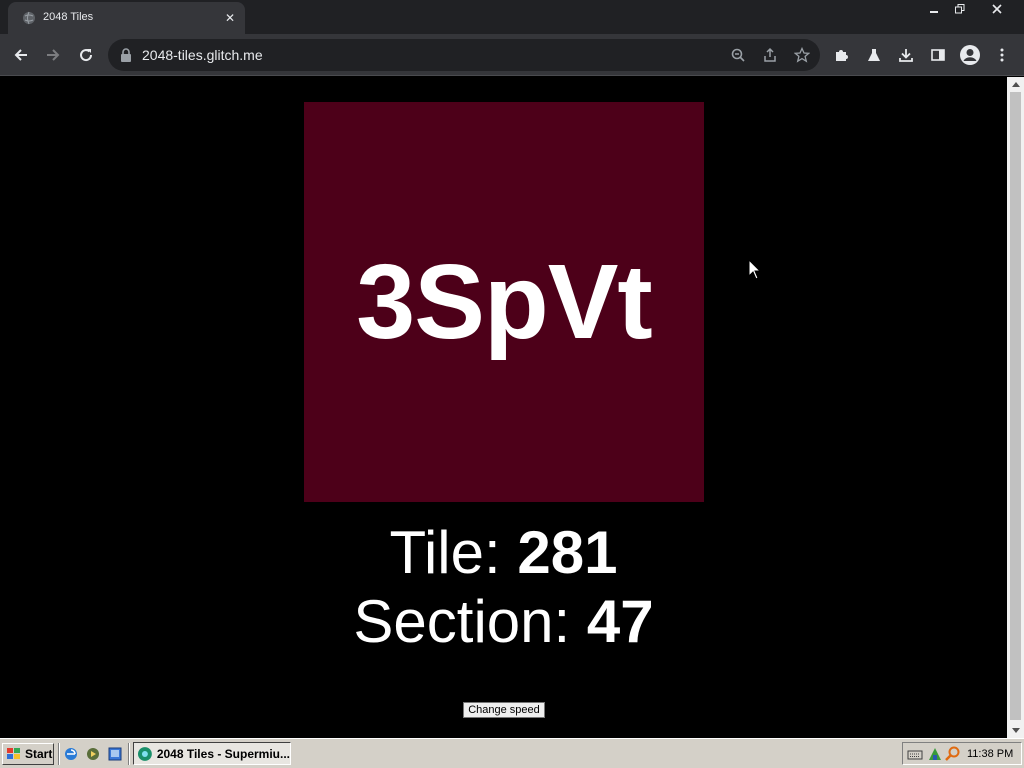  What do you see at coordinates (567, 552) in the screenshot?
I see `tile-number: 281` at bounding box center [567, 552].